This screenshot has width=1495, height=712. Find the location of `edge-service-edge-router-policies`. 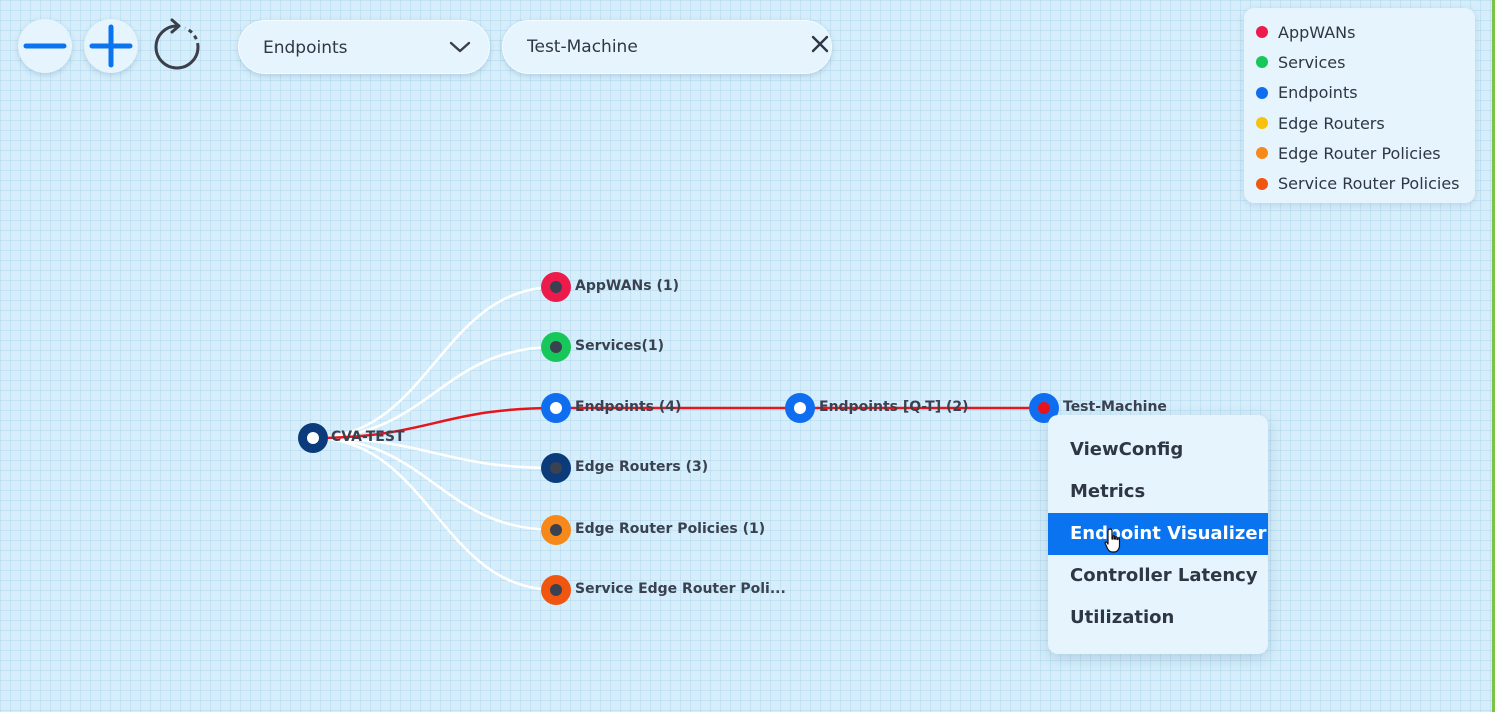

edge-service-edge-router-policies is located at coordinates (434, 514).